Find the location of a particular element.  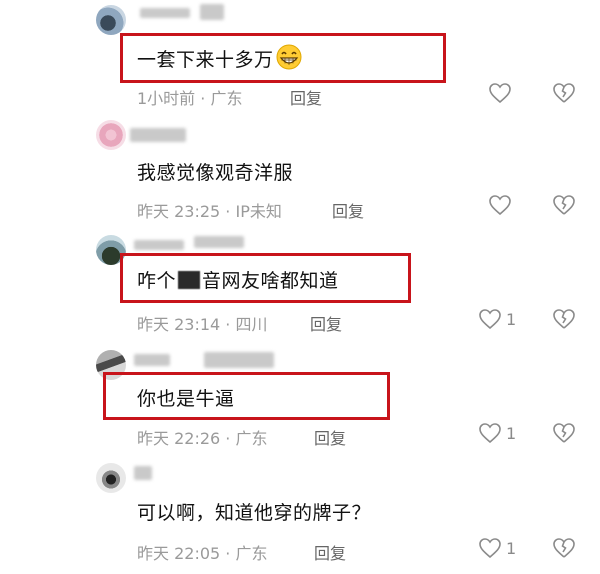

comment-text-part: 咋个 is located at coordinates (157, 281).